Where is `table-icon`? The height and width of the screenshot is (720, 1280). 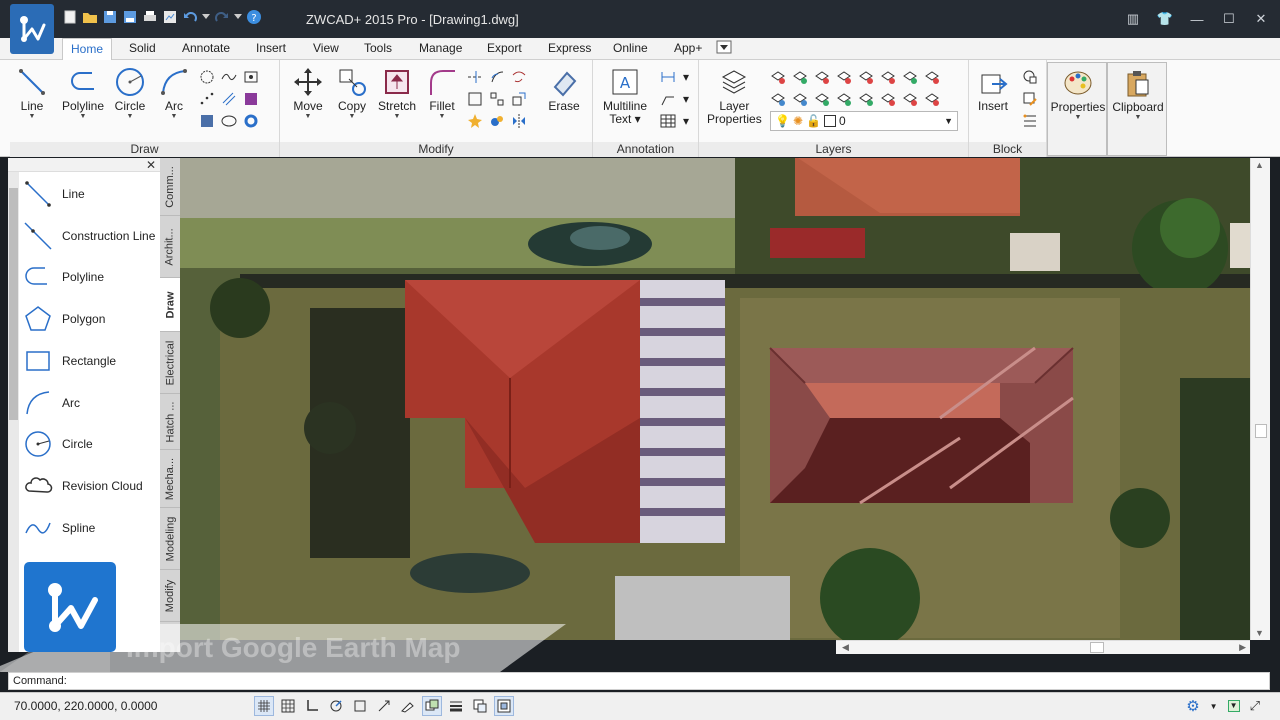
table-icon is located at coordinates (668, 121).